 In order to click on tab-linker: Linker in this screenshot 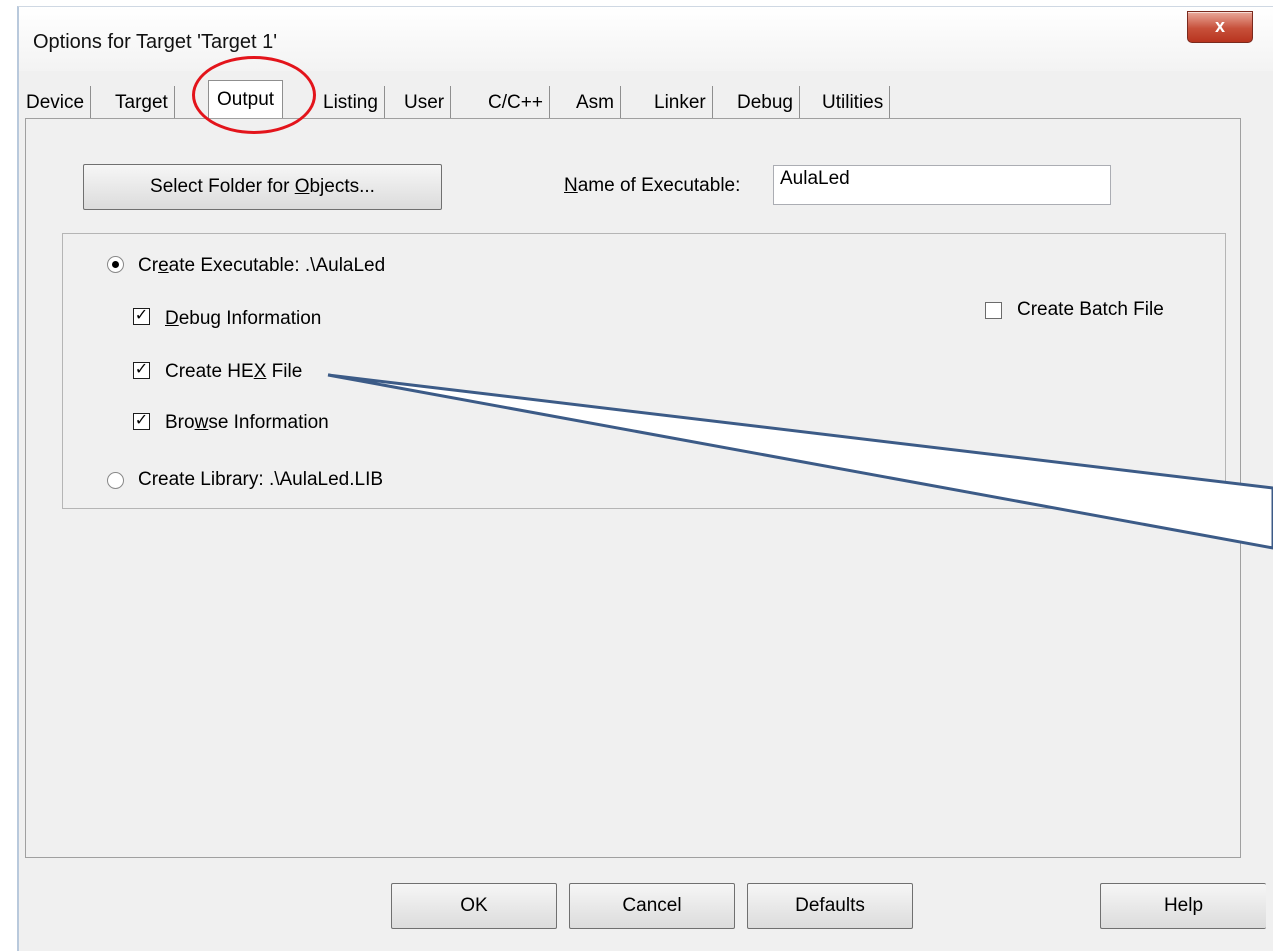, I will do `click(680, 103)`.